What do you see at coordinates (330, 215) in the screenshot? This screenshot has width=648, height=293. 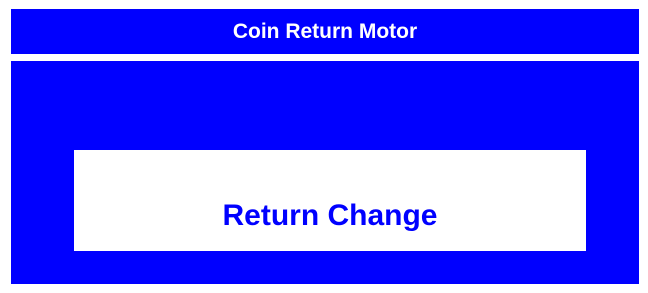 I see `return-change-label: Return Change` at bounding box center [330, 215].